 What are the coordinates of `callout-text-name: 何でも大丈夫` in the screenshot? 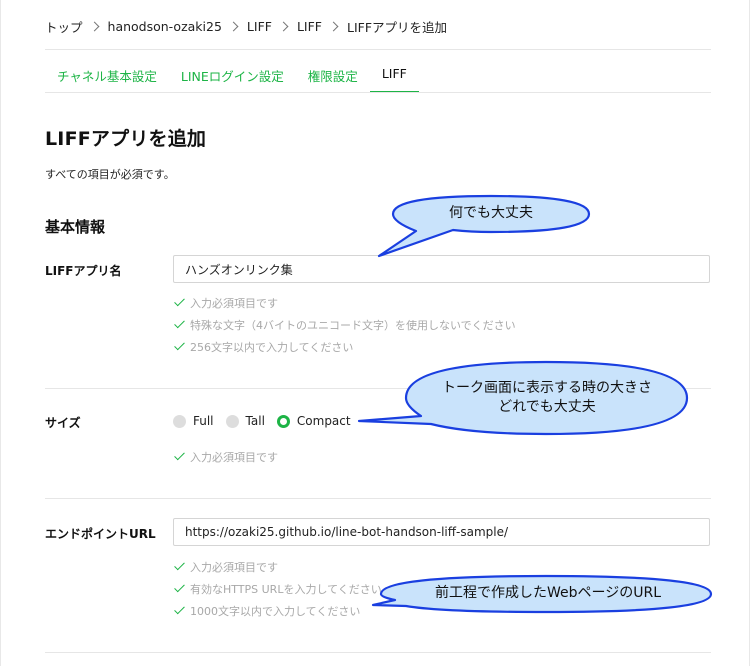 It's located at (491, 213).